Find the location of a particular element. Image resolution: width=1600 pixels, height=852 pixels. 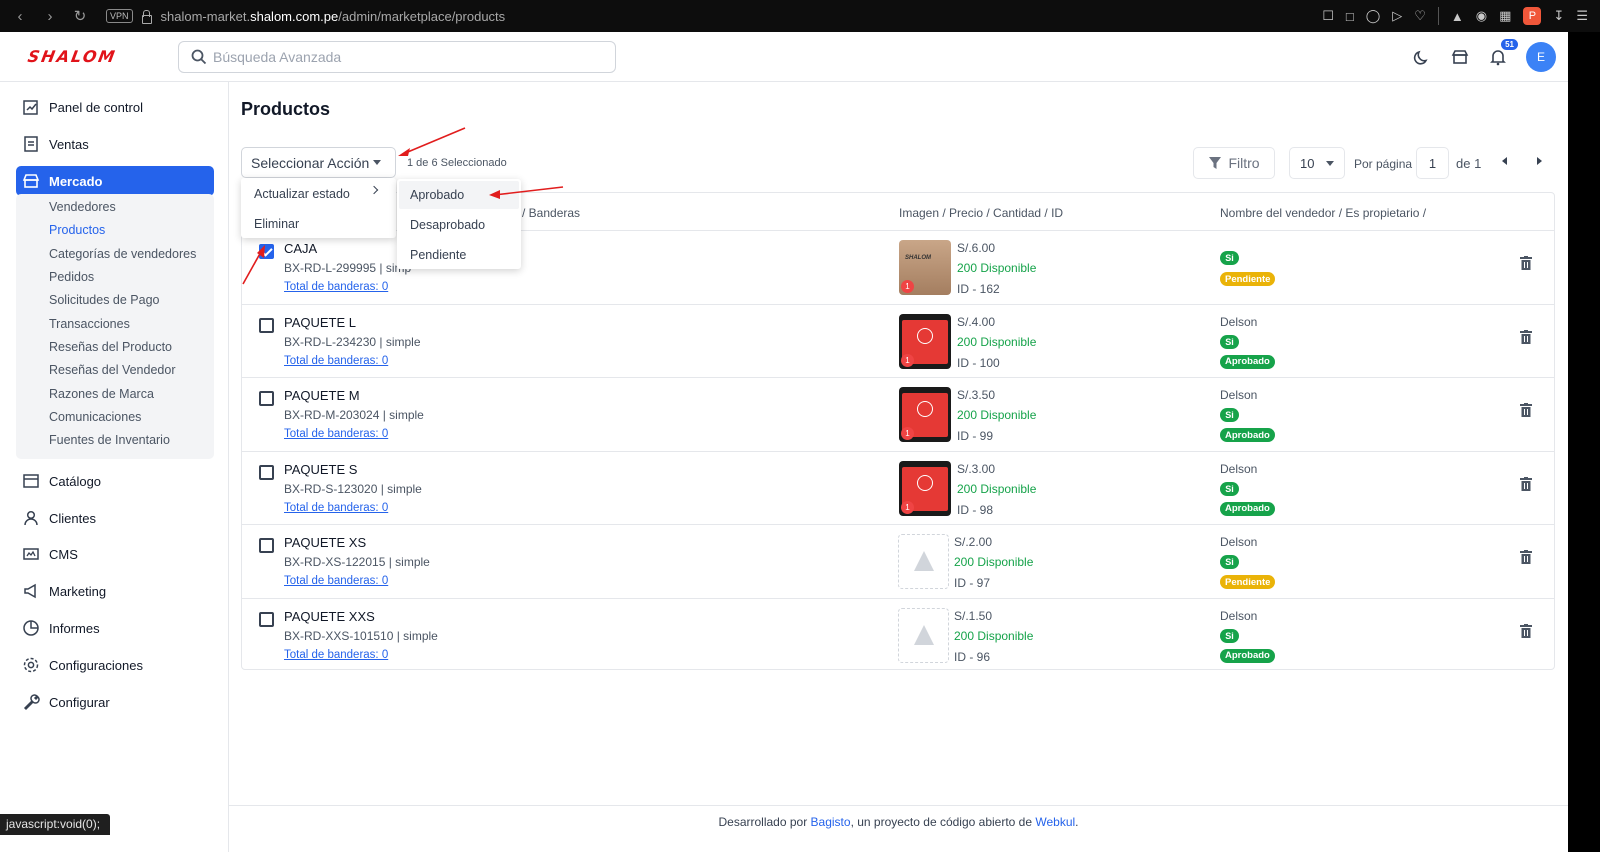

sidebar-item-configure: Configurar is located at coordinates (115, 702).